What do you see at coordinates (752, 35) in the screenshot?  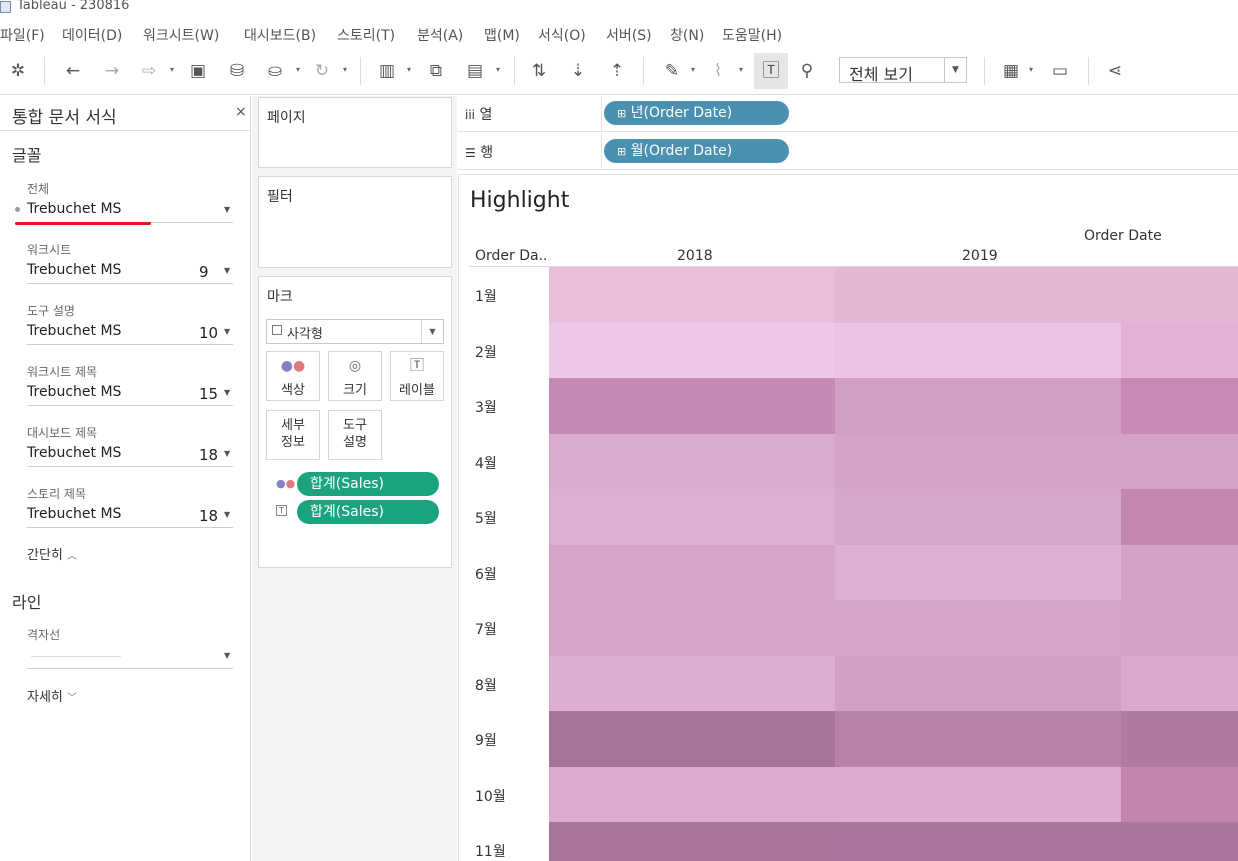 I see `menu-help: 도움말(H)` at bounding box center [752, 35].